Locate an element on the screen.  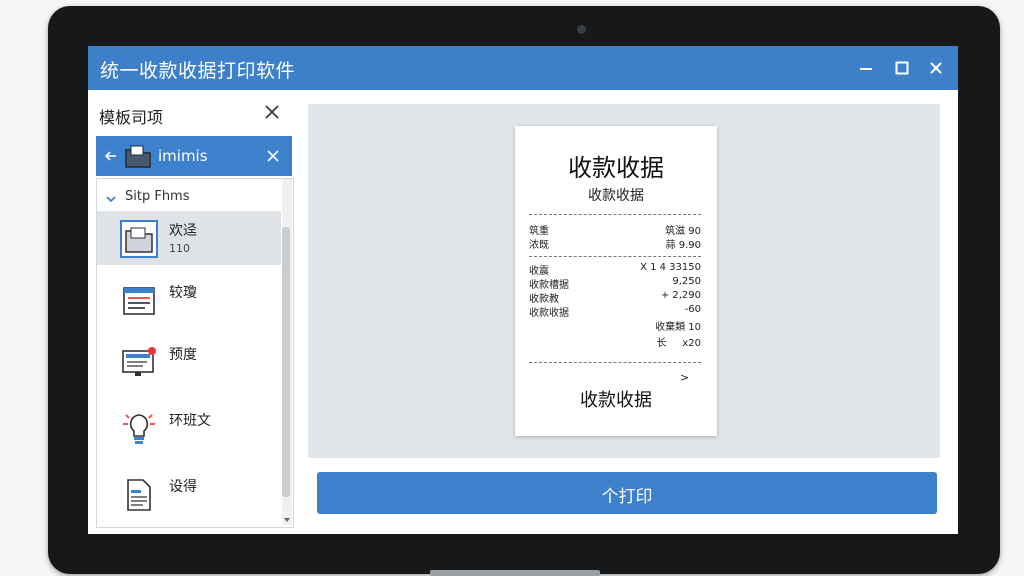
print-button-label: 个打印 is located at coordinates (627, 497).